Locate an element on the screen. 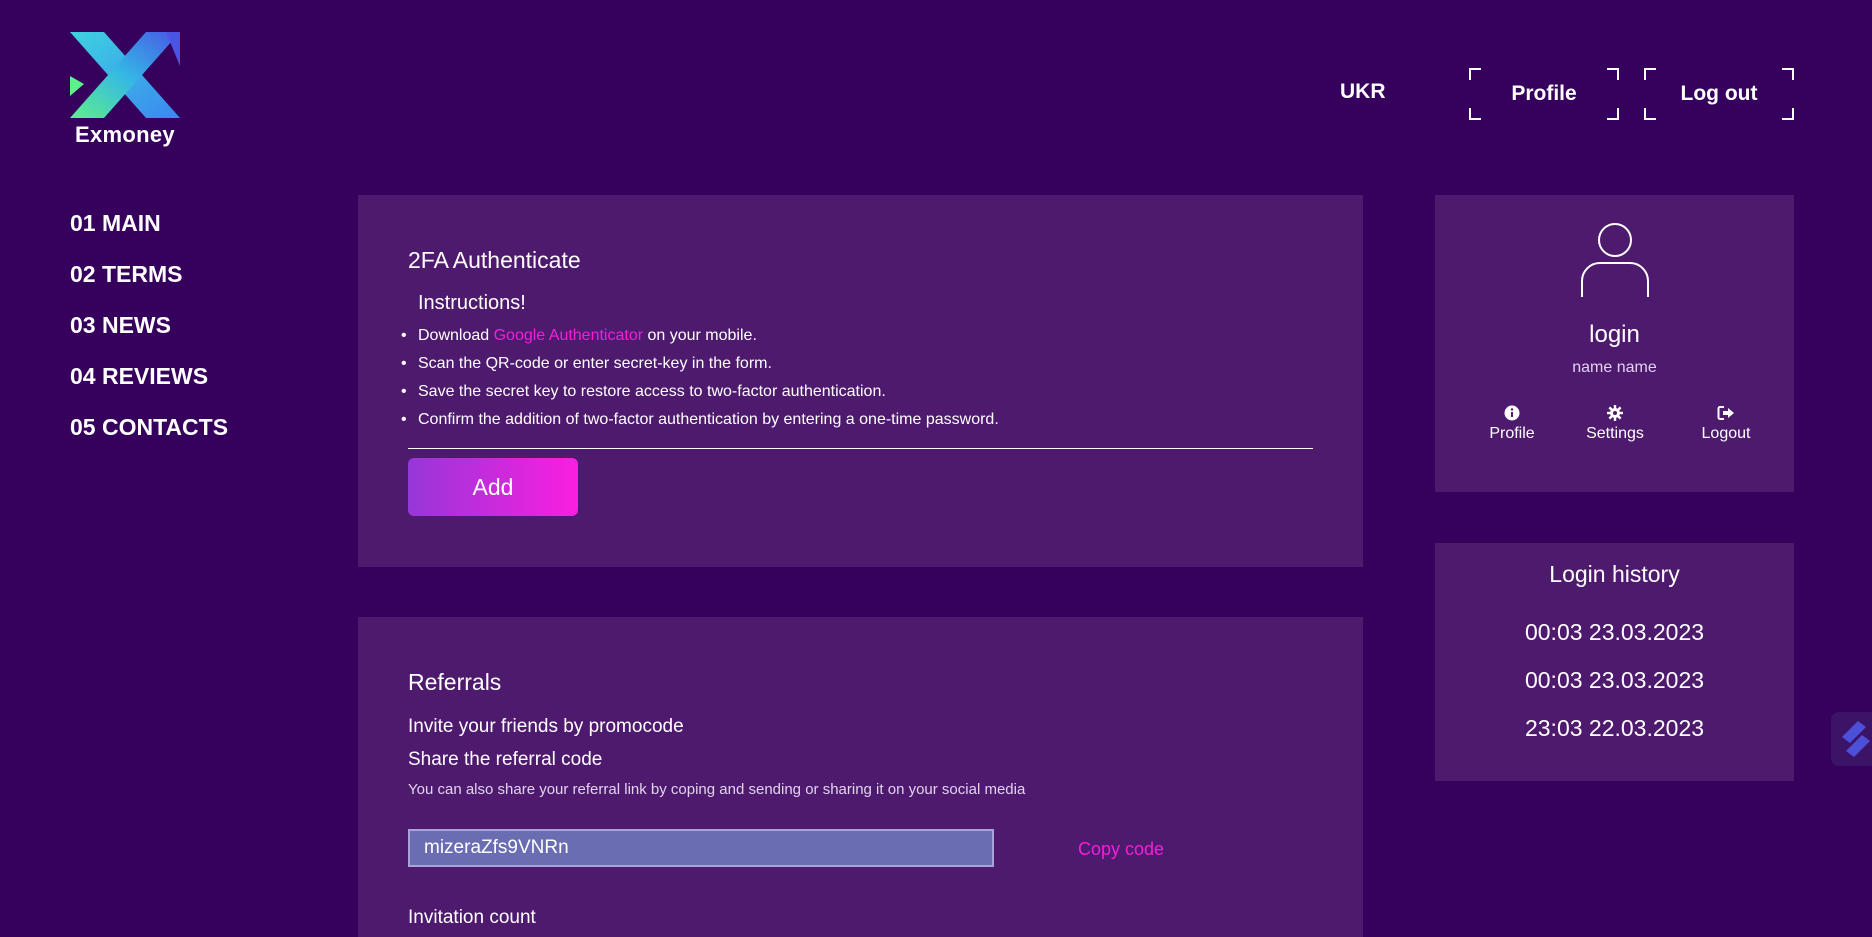 This screenshot has height=937, width=1872. profile-action-profile: Profile is located at coordinates (1512, 424).